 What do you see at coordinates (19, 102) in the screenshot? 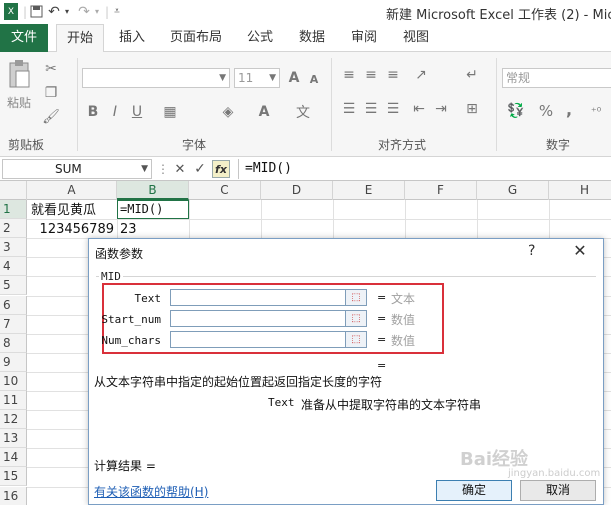
I see `paste-button: 粘贴` at bounding box center [19, 102].